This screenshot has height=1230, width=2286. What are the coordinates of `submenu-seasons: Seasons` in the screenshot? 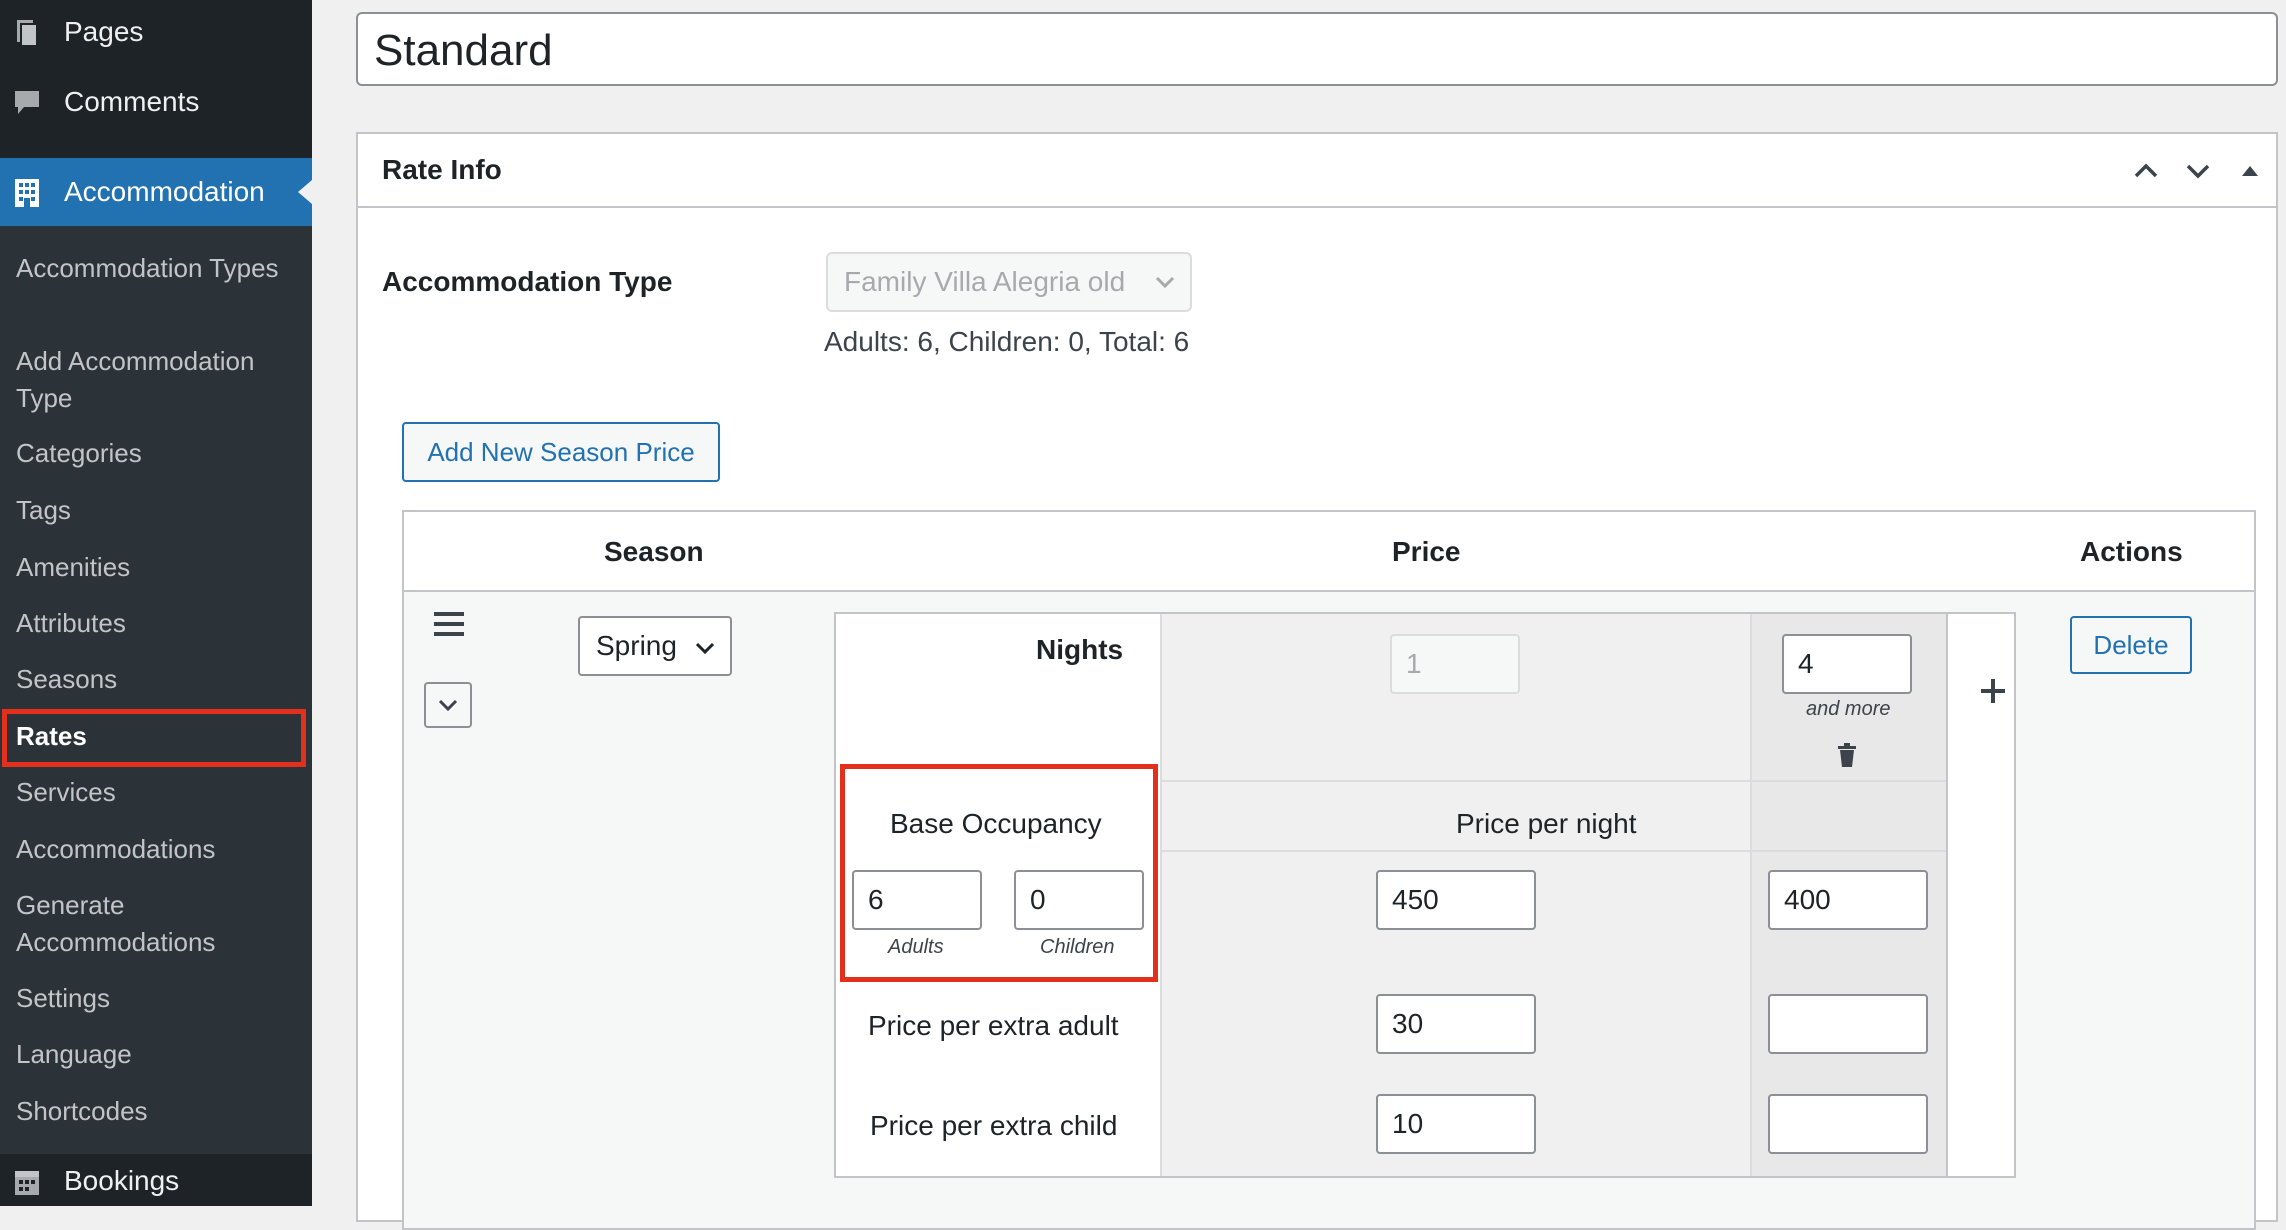 It's located at (156, 679).